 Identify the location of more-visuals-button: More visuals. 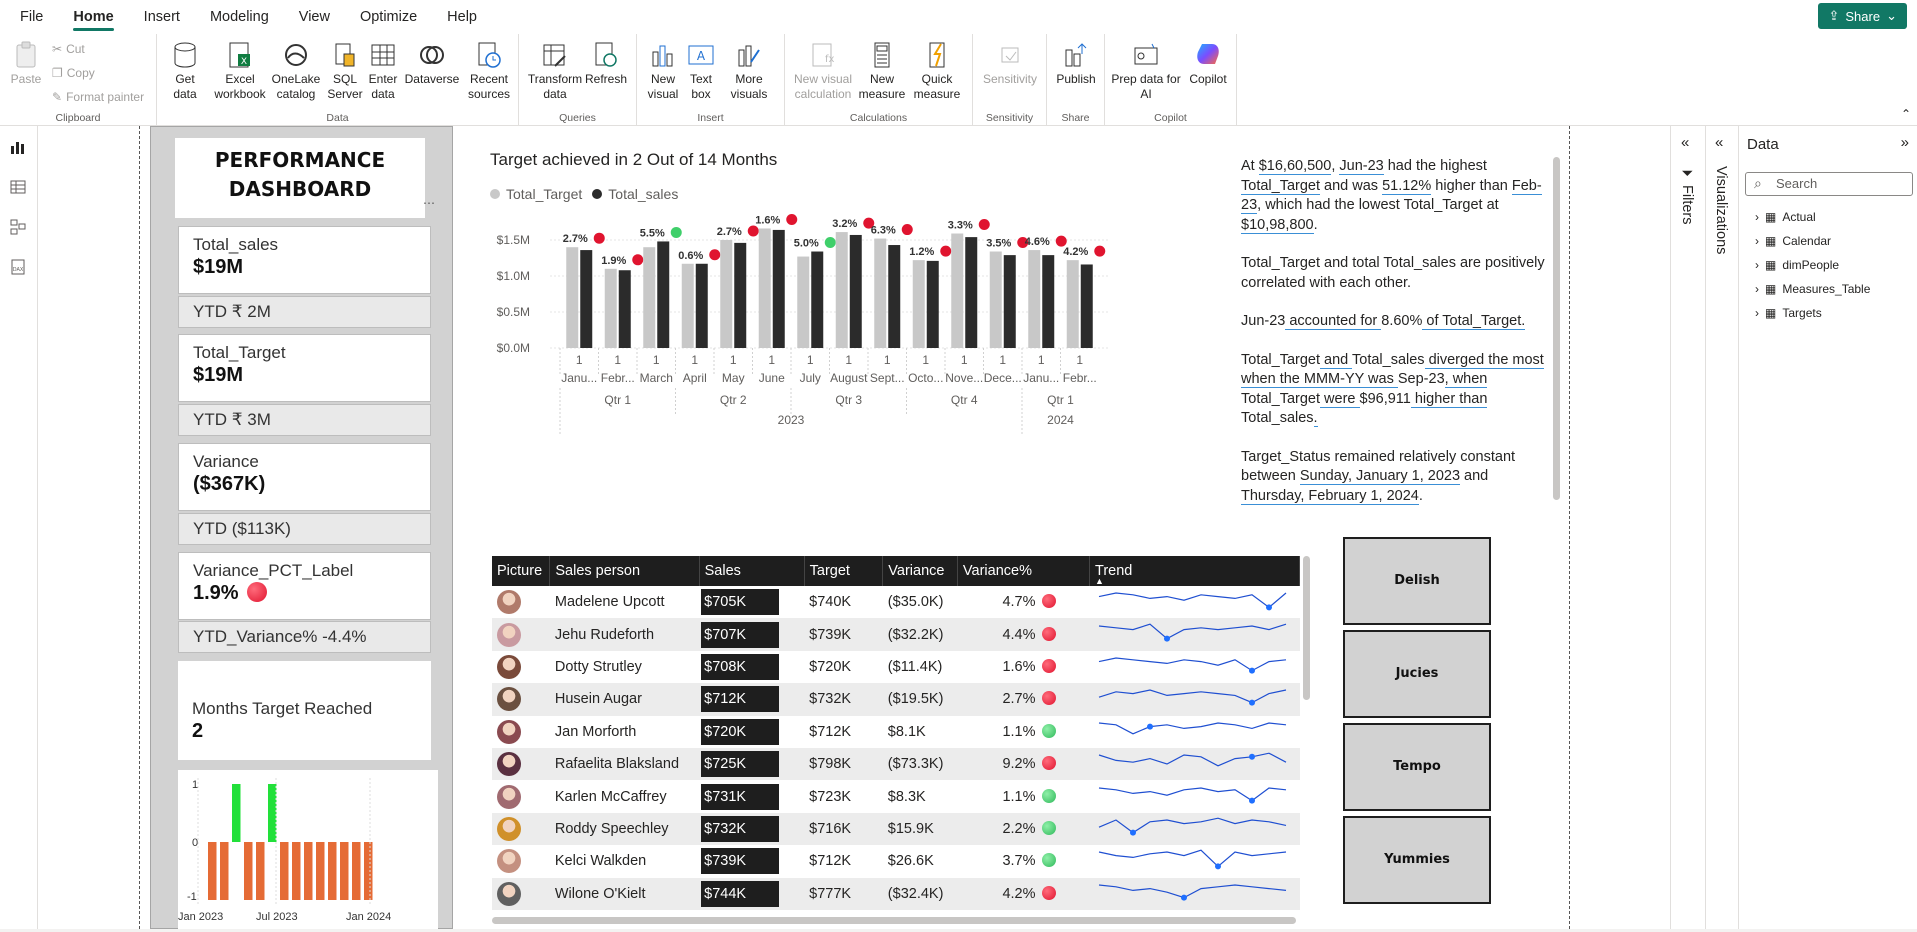
(749, 71).